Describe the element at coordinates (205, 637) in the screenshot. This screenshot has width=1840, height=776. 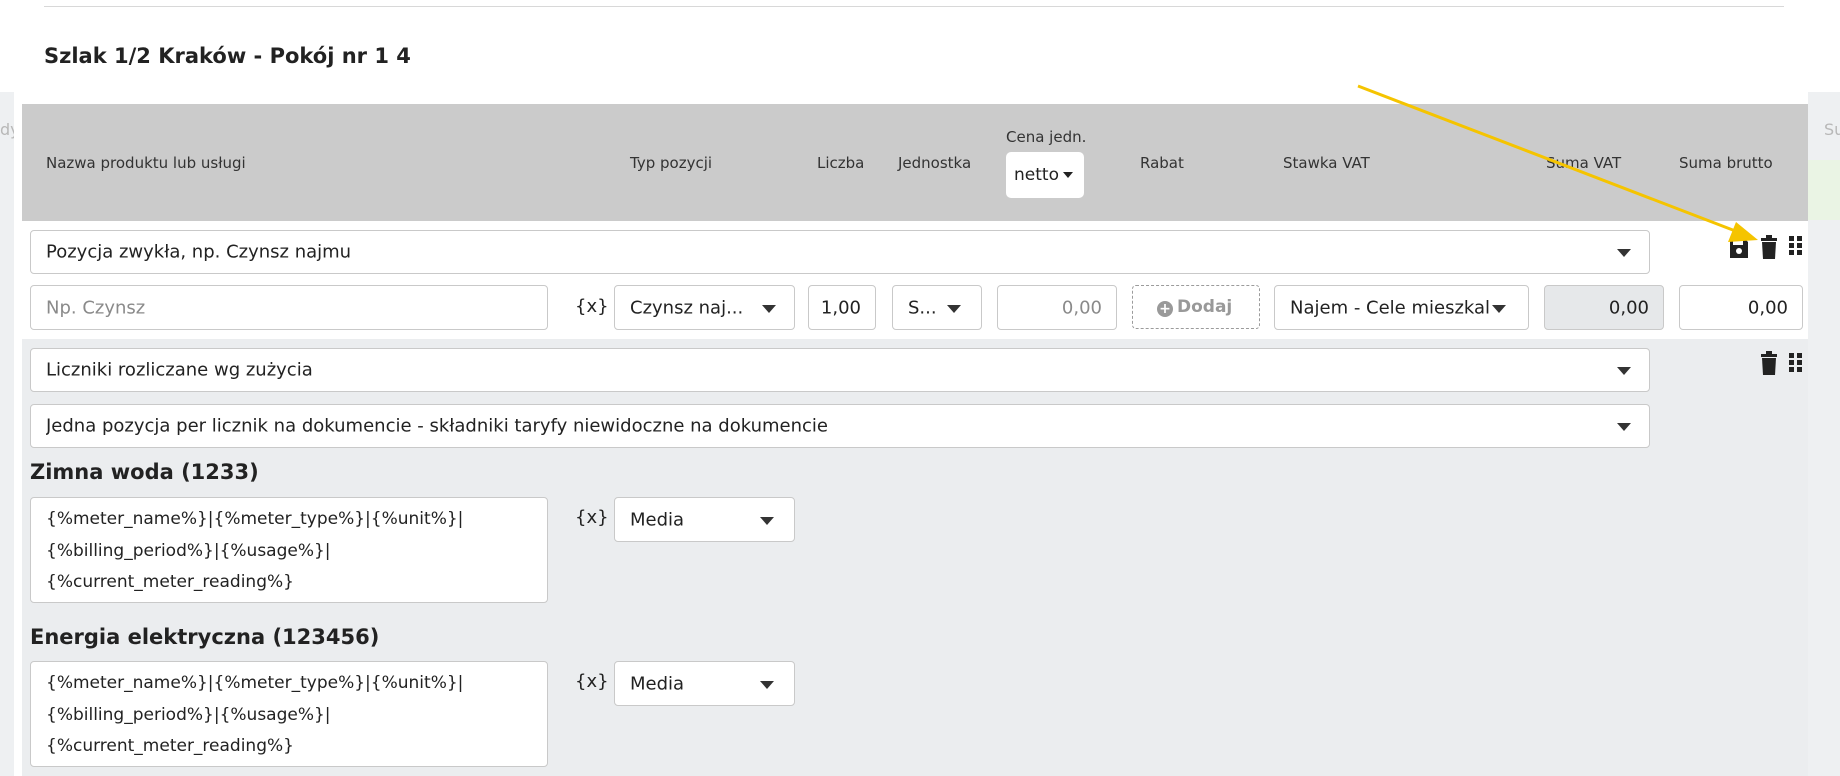
I see `meter-title: Energia elektryczna (123456)` at that location.